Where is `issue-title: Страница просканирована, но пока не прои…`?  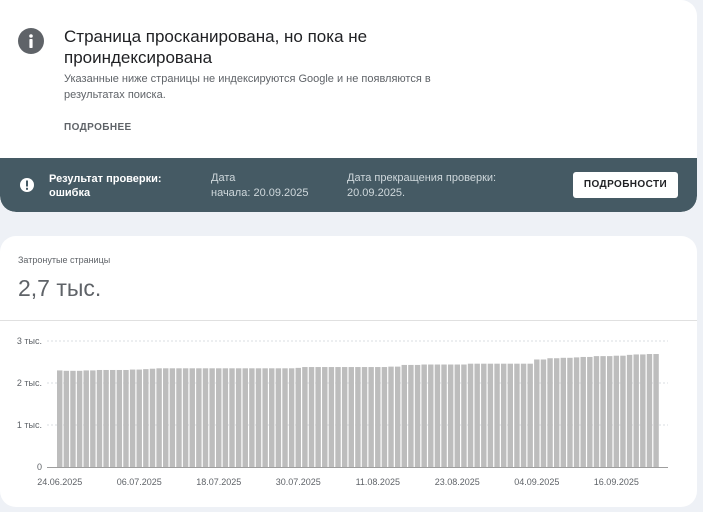
issue-title: Страница просканирована, но пока не прои… is located at coordinates (216, 47).